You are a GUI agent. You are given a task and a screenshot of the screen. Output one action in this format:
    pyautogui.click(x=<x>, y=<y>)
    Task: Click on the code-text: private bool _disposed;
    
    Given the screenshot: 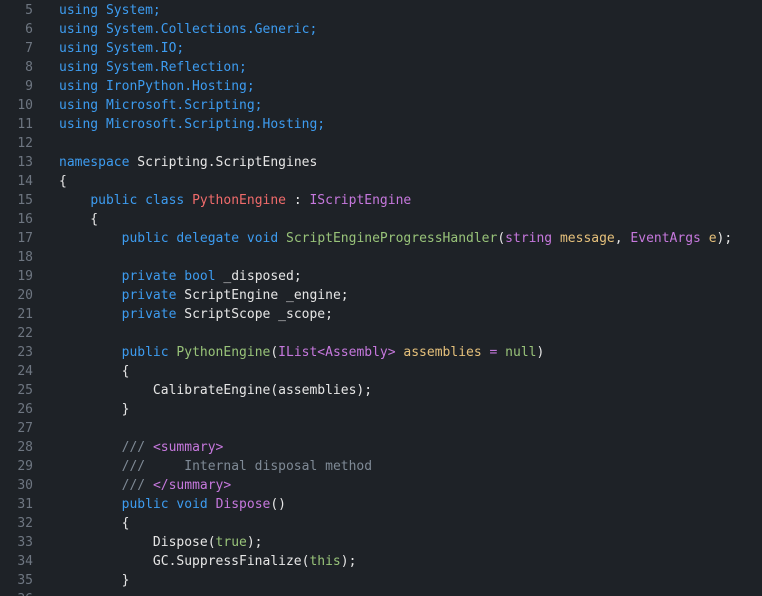 What is the action you would take?
    pyautogui.click(x=180, y=276)
    